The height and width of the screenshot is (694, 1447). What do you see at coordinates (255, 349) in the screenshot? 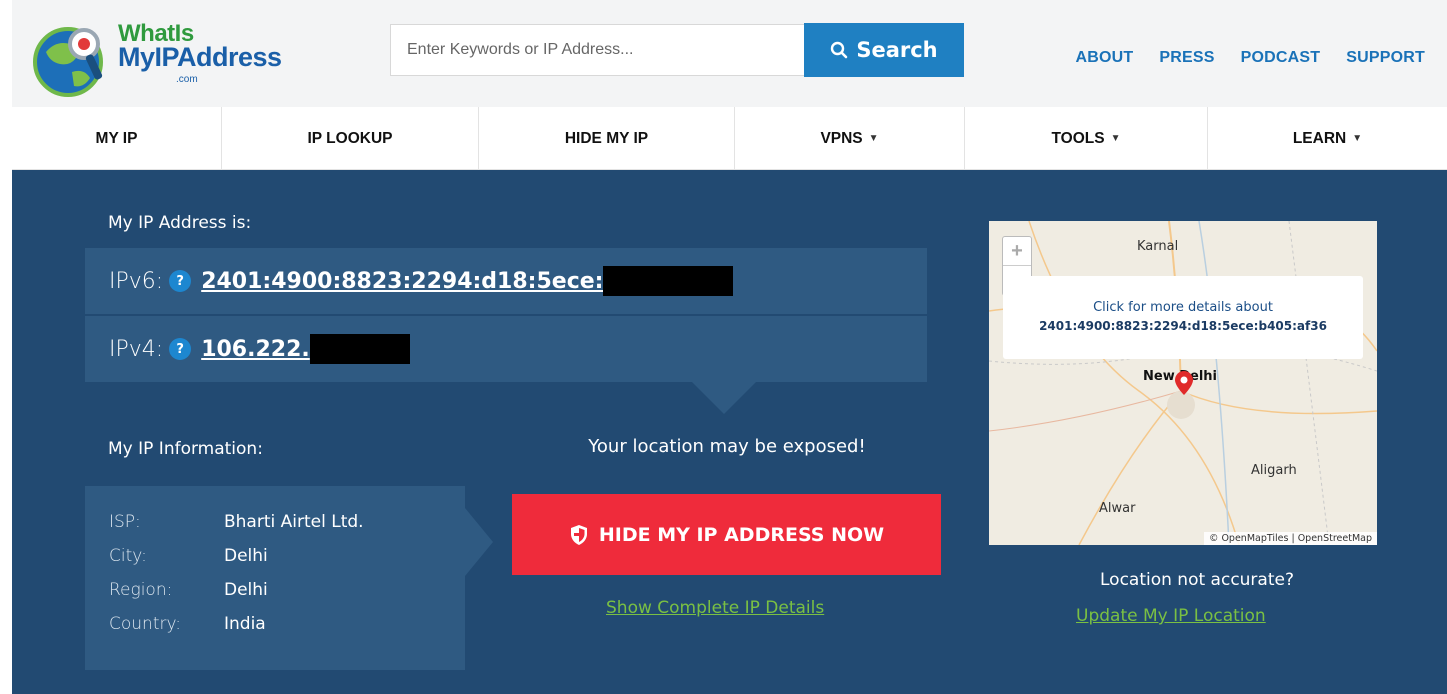
I see `ipv4-value: 106.222.` at bounding box center [255, 349].